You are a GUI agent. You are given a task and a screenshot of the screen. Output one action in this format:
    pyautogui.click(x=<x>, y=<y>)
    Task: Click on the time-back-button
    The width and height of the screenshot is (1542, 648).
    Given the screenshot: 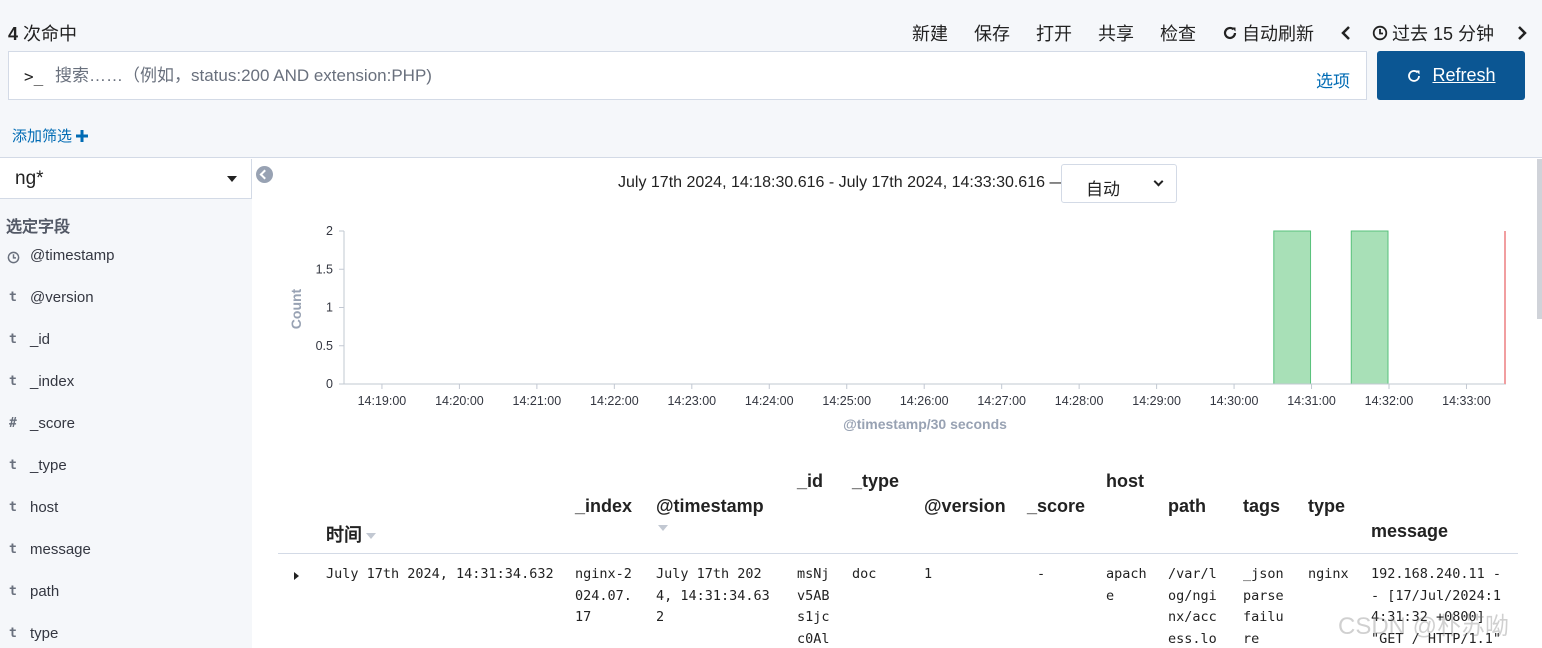 What is the action you would take?
    pyautogui.click(x=1346, y=33)
    